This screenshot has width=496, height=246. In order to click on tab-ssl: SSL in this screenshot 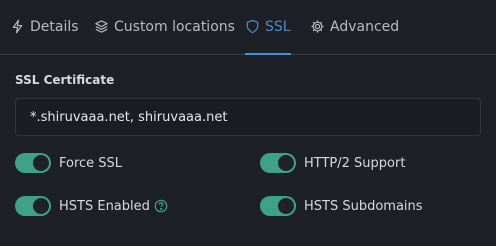, I will do `click(268, 27)`.